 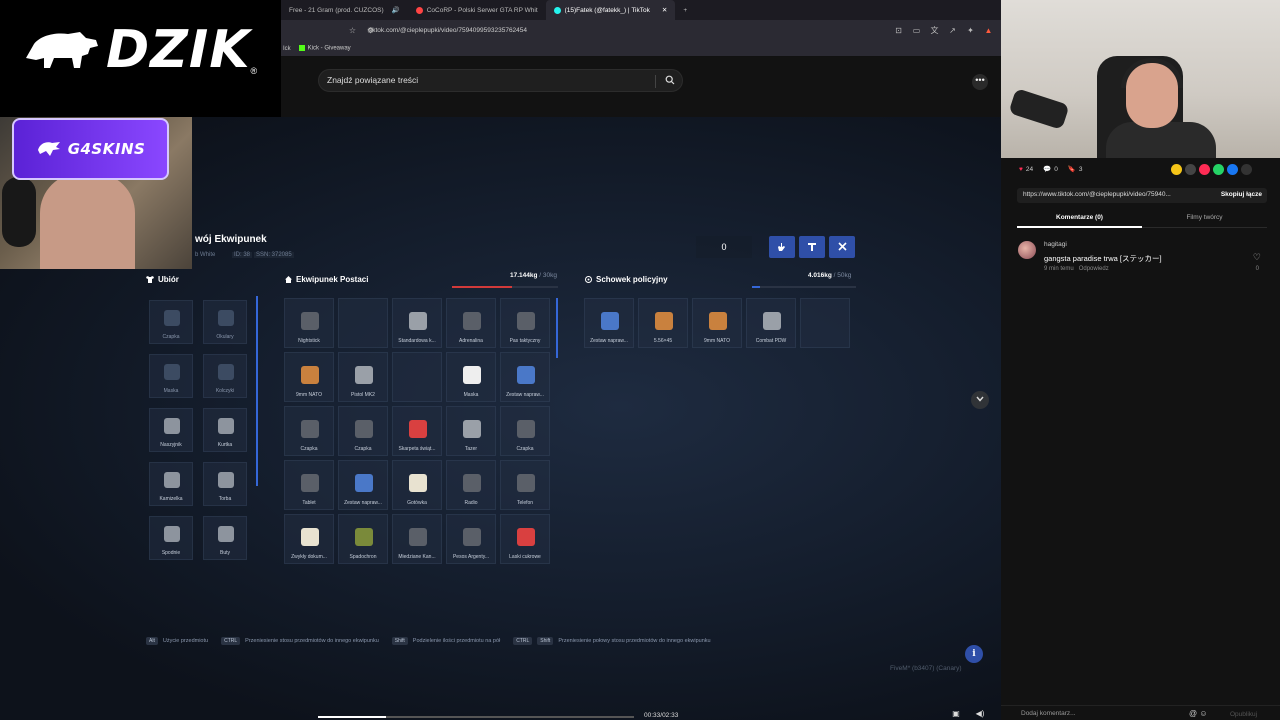 I want to click on inventory-slot: Laski cukrowe, so click(x=525, y=539).